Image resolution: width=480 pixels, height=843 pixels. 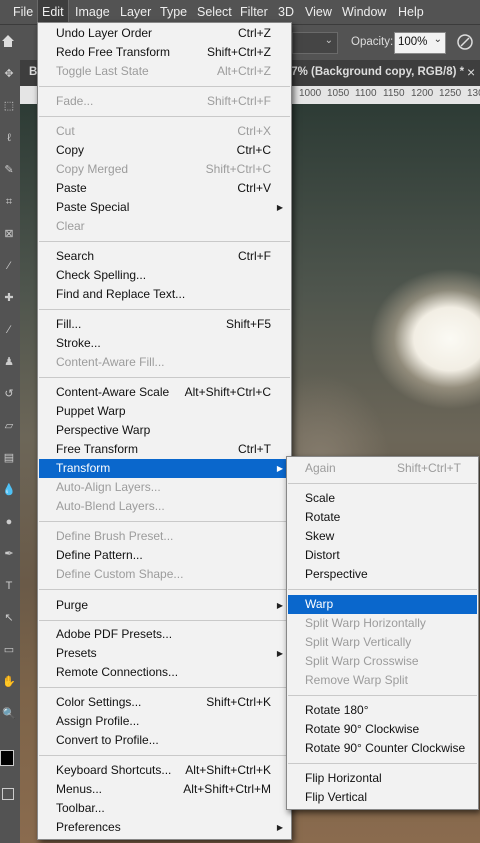 I want to click on healing-tool-icon: ✚, so click(x=9, y=298).